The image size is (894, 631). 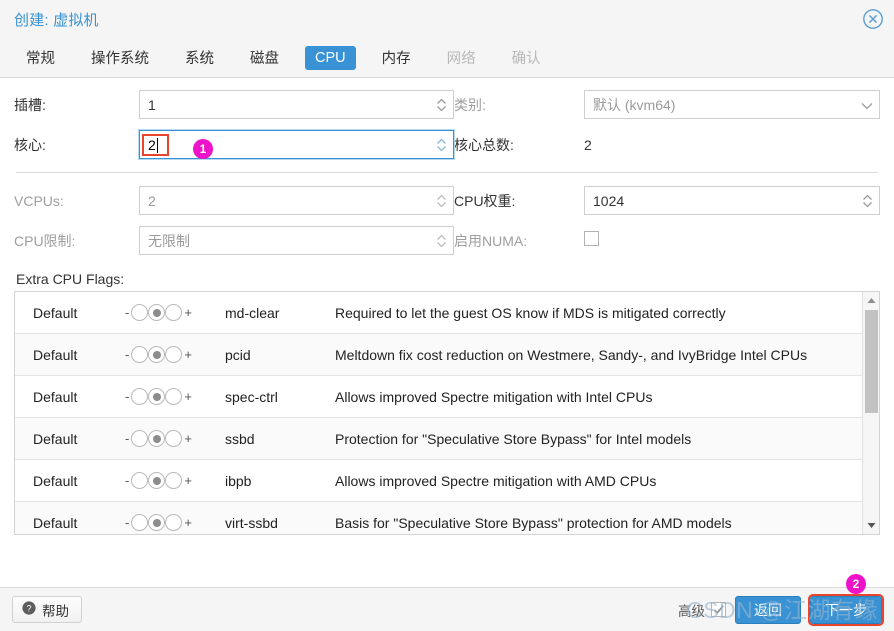 I want to click on sockets-label: 插槽:, so click(x=30, y=104).